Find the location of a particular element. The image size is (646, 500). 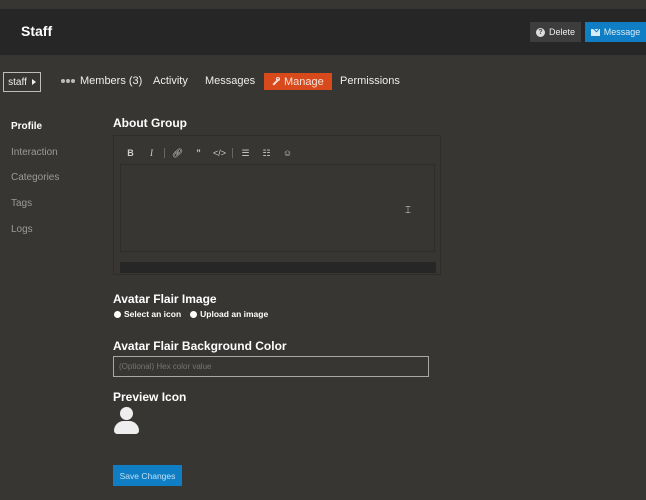

message-button: Message is located at coordinates (615, 32).